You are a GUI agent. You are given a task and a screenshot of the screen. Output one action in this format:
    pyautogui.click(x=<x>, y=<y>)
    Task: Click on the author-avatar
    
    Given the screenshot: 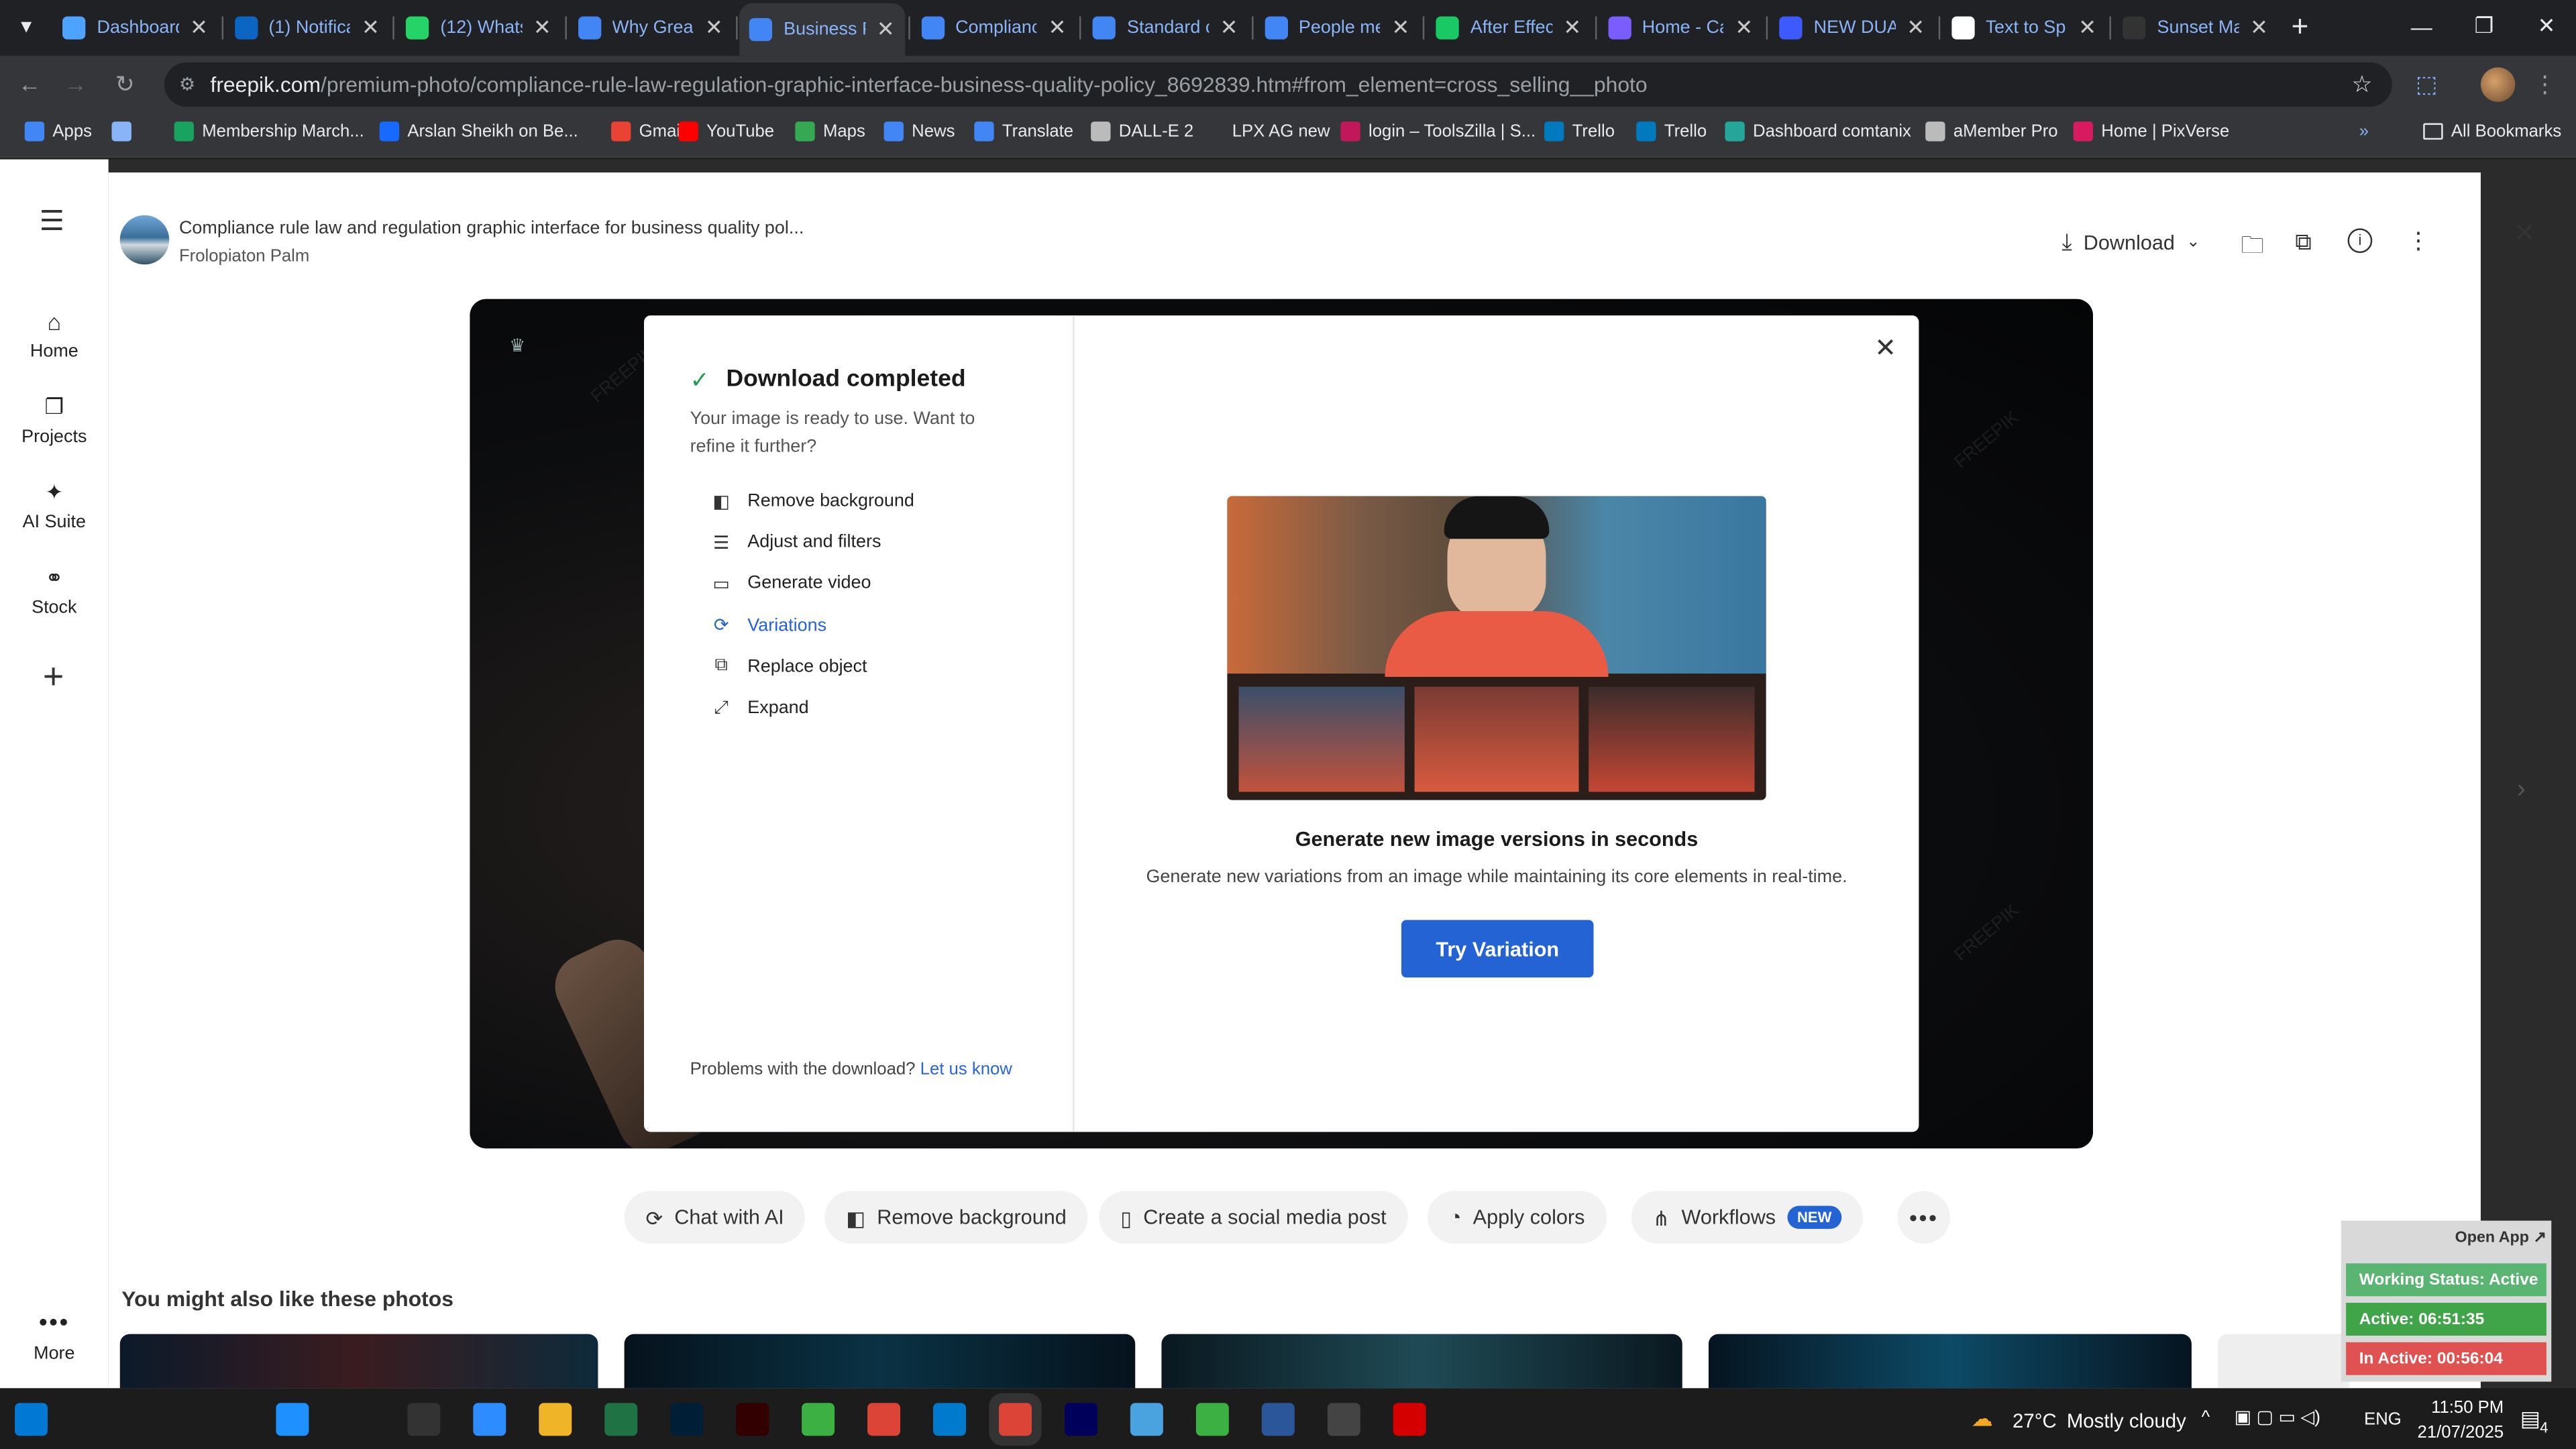 What is the action you would take?
    pyautogui.click(x=144, y=240)
    